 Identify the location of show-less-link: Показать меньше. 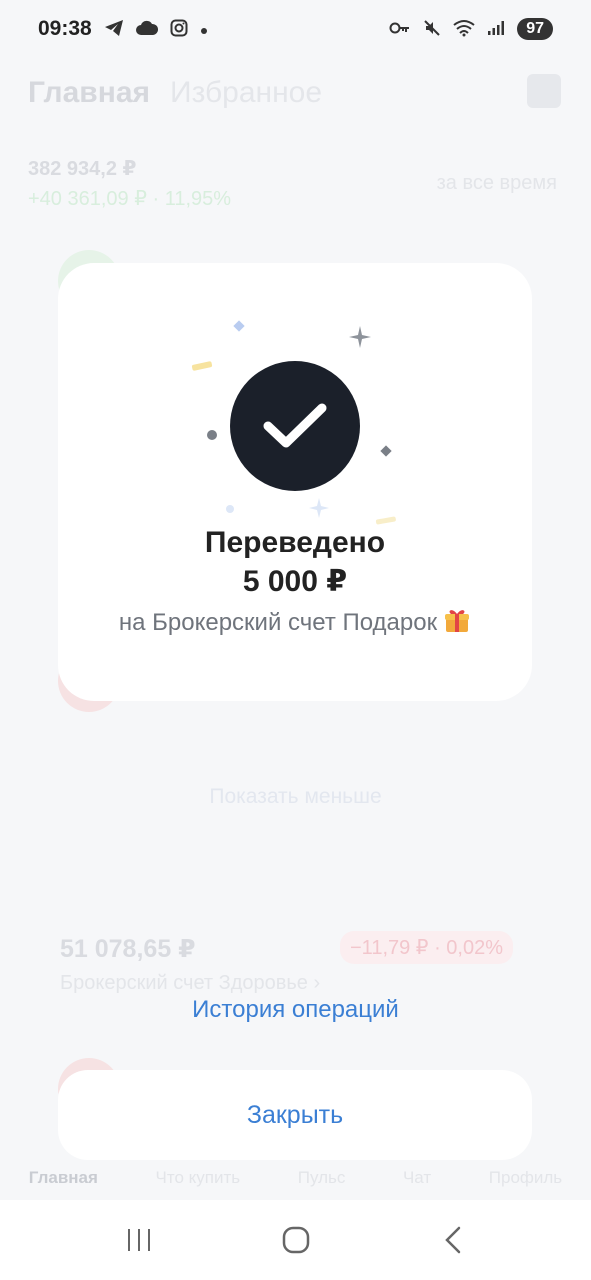
(295, 796).